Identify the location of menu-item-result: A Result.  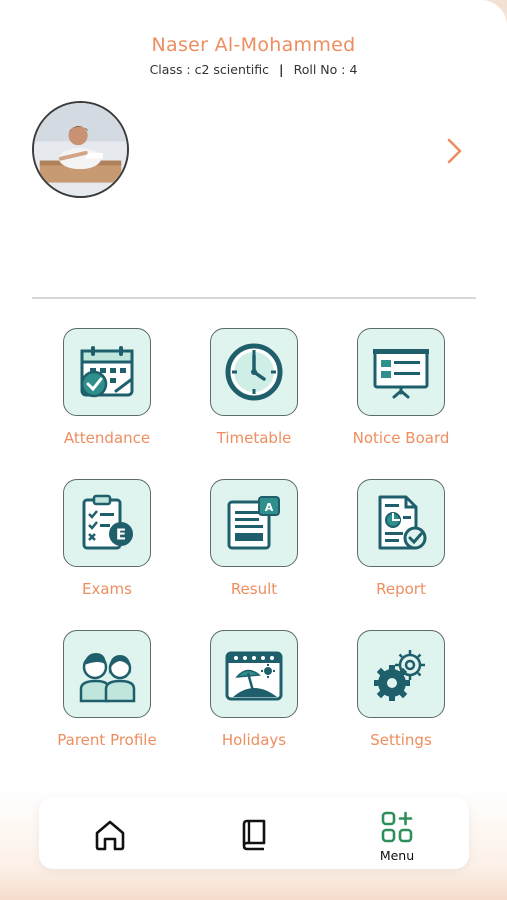
(254, 538).